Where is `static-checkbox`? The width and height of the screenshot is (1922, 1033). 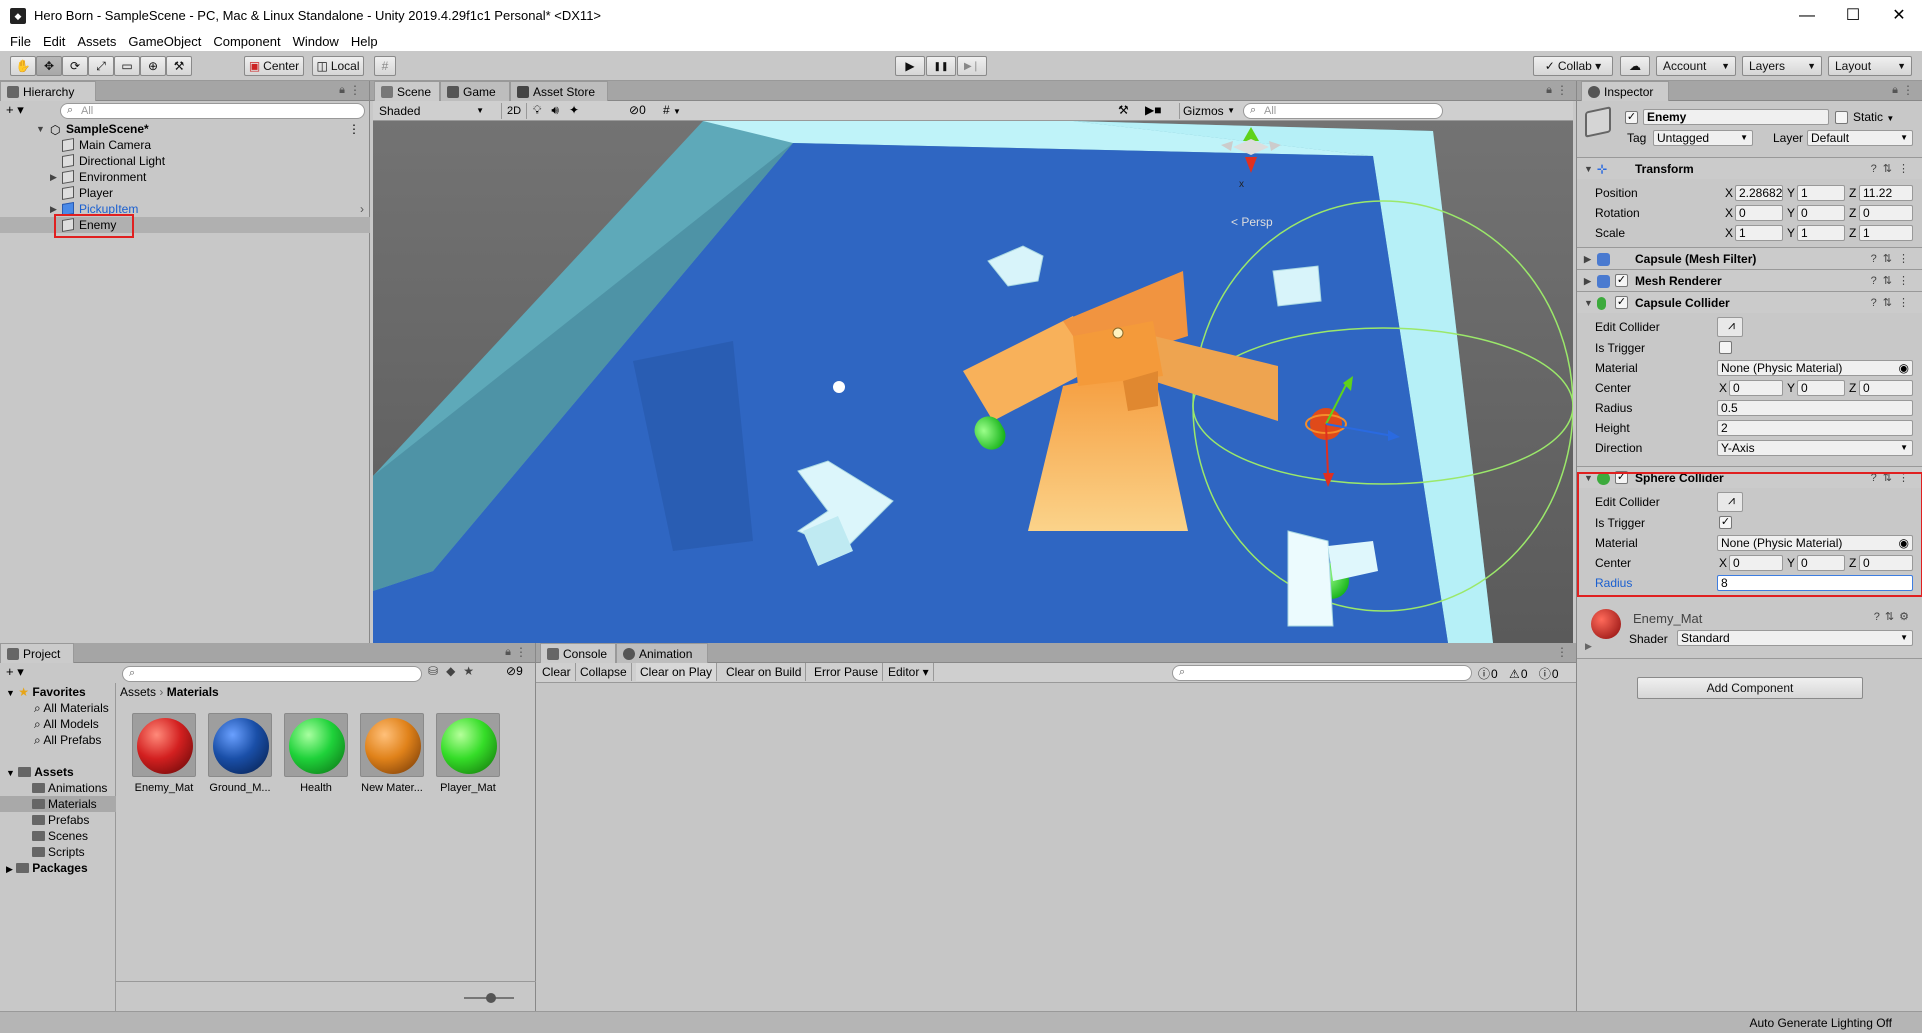 static-checkbox is located at coordinates (1841, 117).